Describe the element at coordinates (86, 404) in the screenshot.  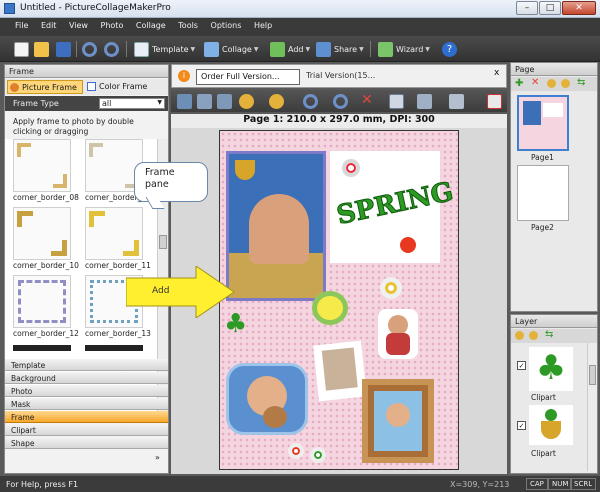
I see `category-mask: Mask` at that location.